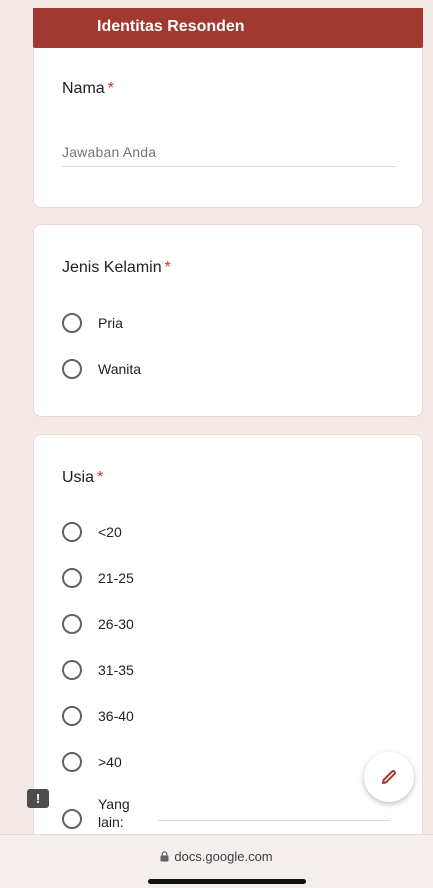  I want to click on option-label: 21-25, so click(116, 578).